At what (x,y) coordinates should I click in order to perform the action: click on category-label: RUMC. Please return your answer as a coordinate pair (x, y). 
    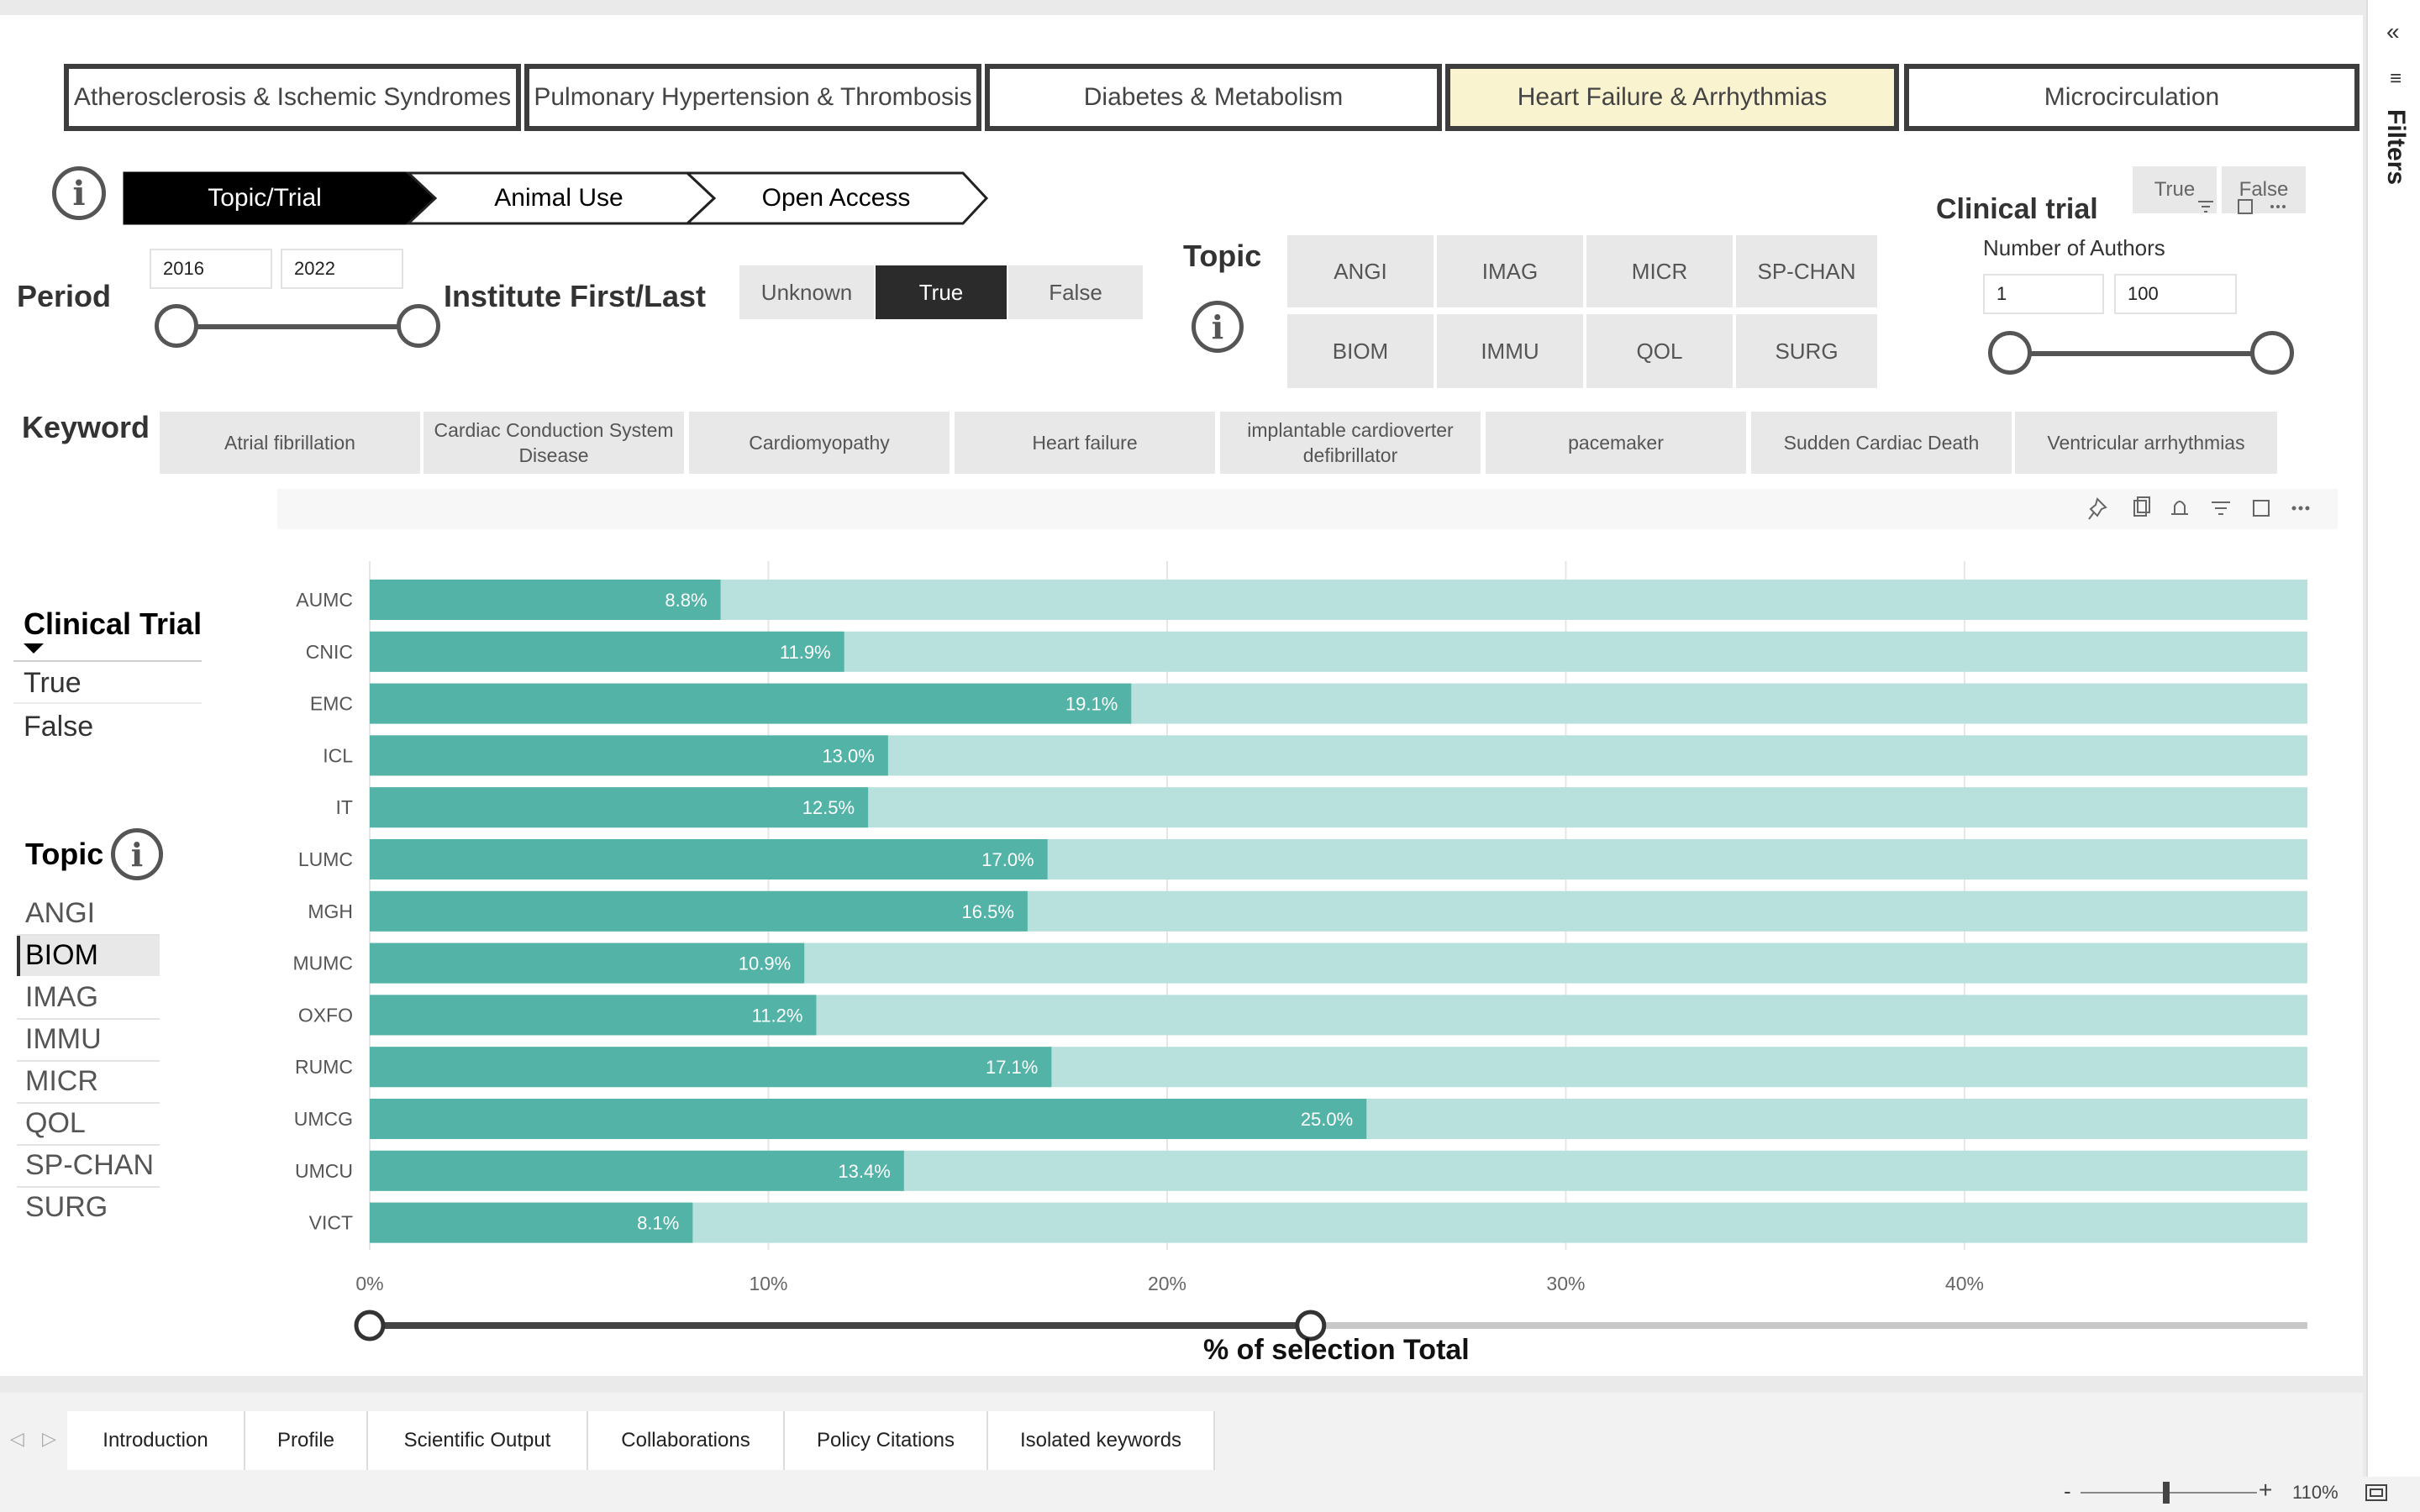
    Looking at the image, I should click on (324, 1067).